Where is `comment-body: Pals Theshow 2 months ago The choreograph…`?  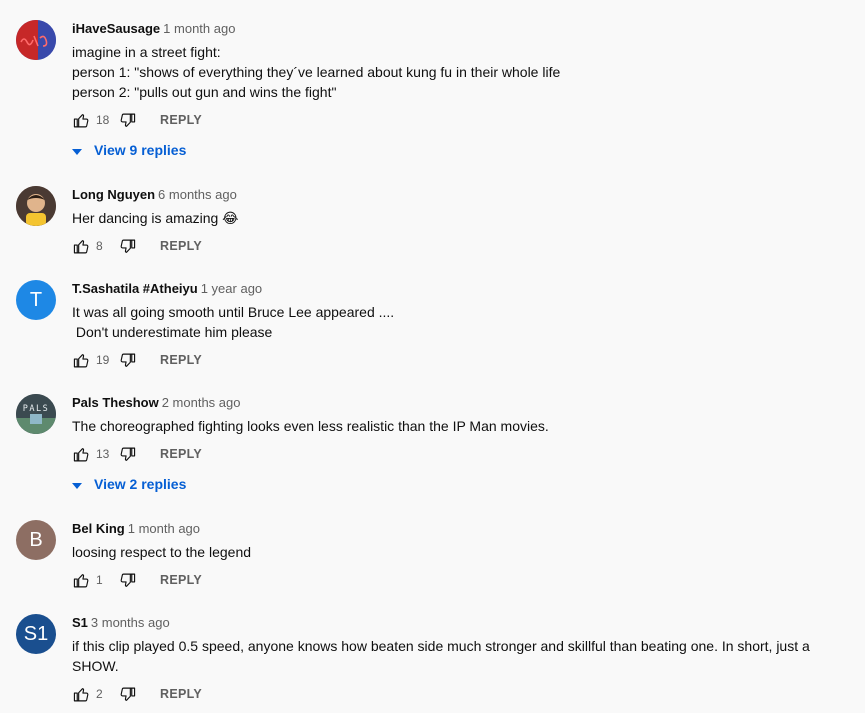 comment-body: Pals Theshow 2 months ago The choreograph… is located at coordinates (464, 445).